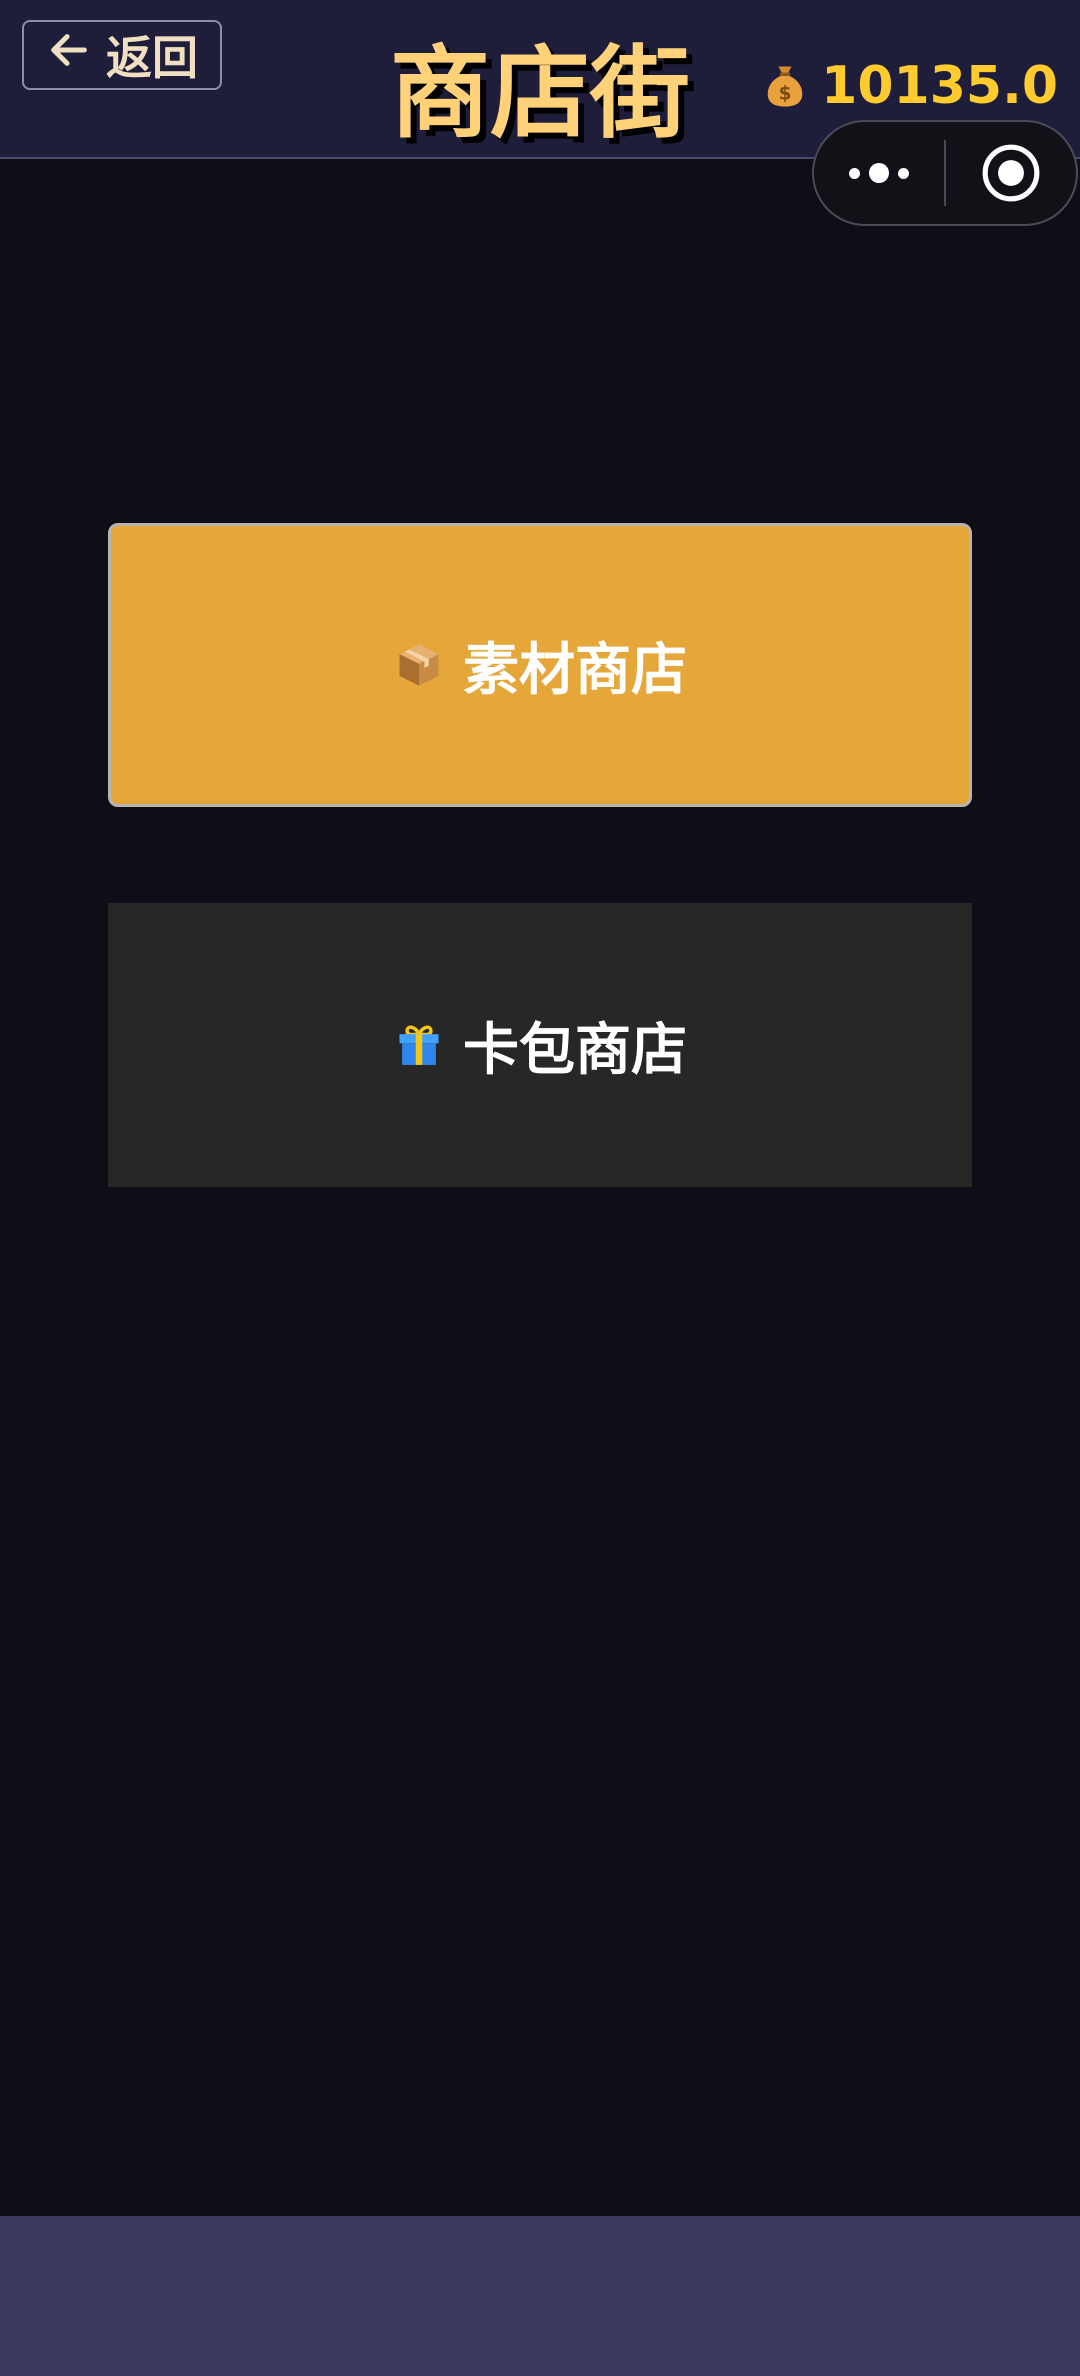 The width and height of the screenshot is (1080, 2376). I want to click on target-close-icon, so click(1011, 173).